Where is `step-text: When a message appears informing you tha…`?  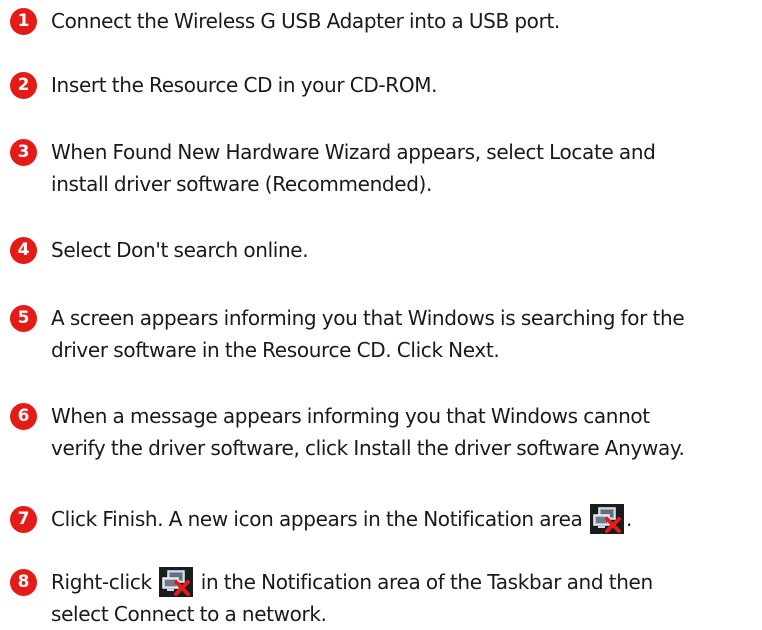
step-text: When a message appears informing you tha… is located at coordinates (368, 432).